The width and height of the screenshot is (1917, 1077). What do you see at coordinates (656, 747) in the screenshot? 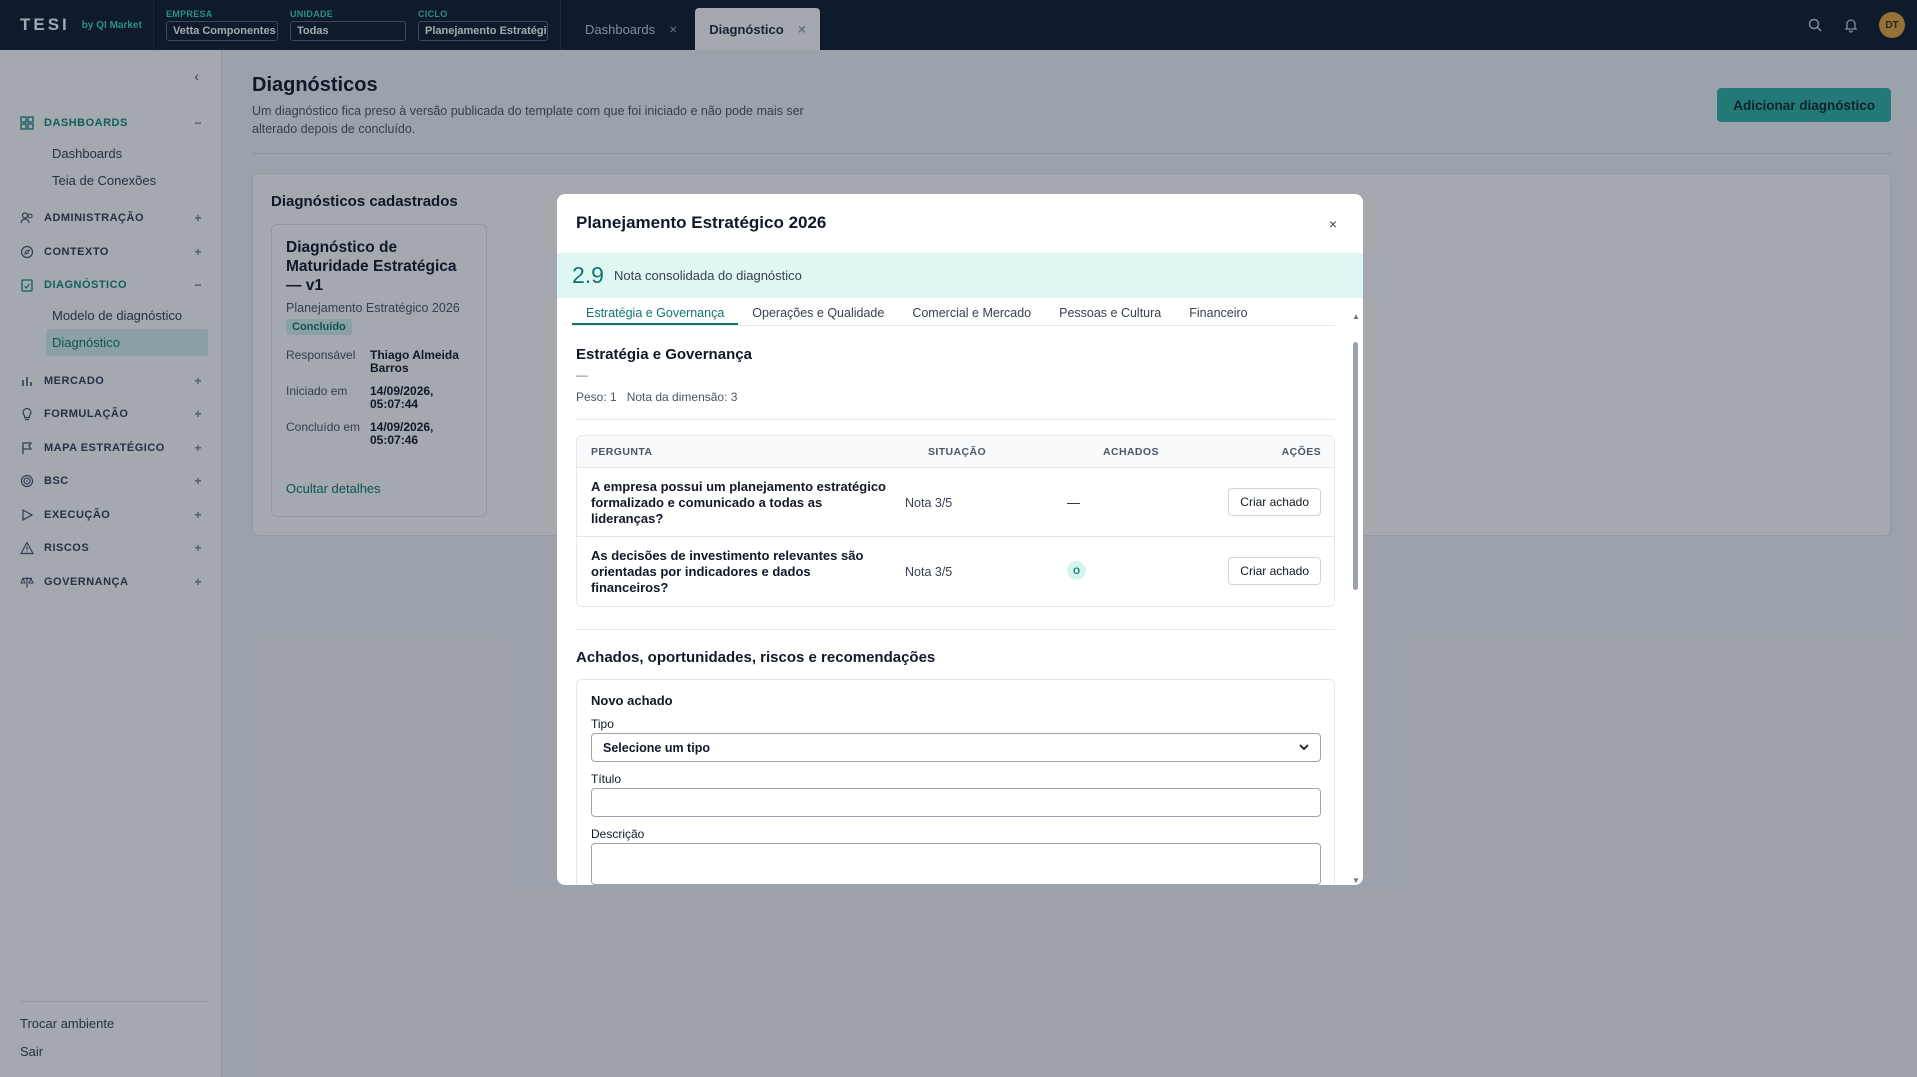
I see `type-select-value: Selecione um tipo` at bounding box center [656, 747].